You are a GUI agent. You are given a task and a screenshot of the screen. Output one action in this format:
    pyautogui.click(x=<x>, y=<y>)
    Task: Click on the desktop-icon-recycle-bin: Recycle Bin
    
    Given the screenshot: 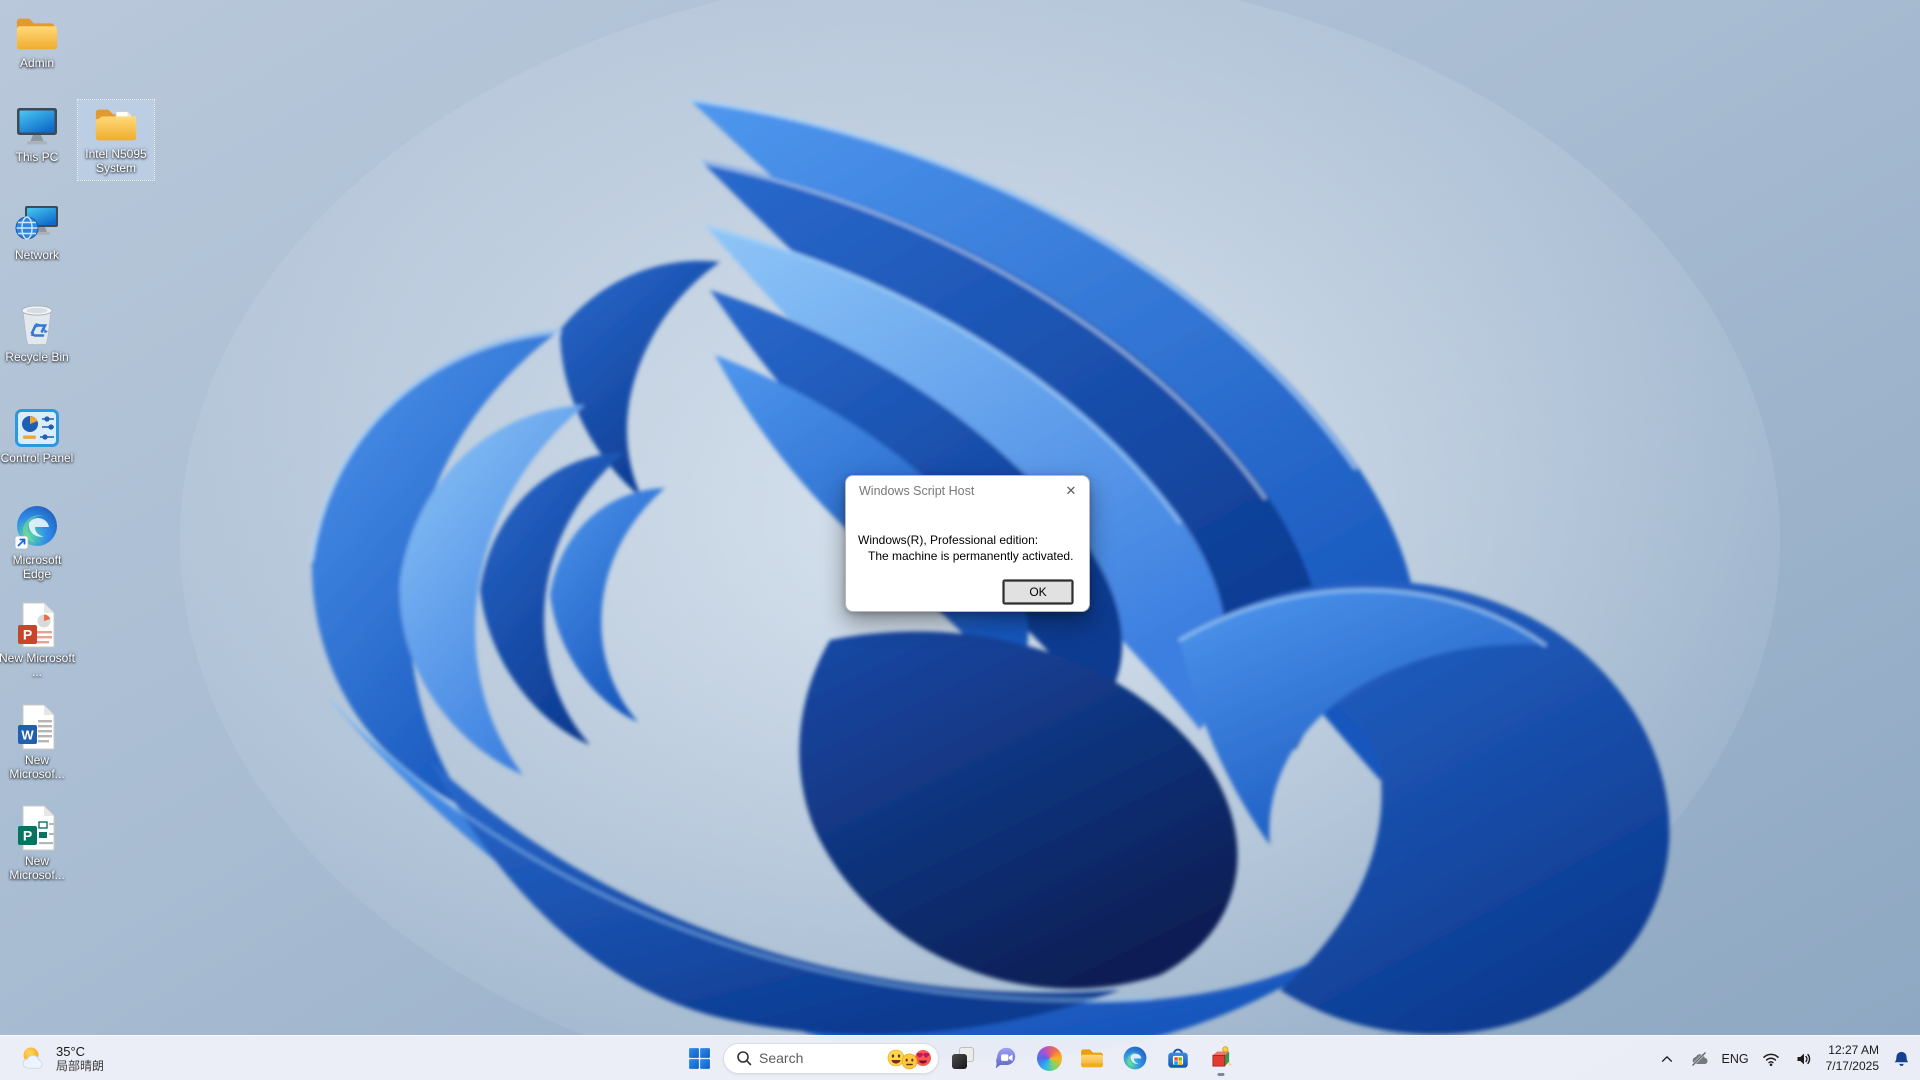 What is the action you would take?
    pyautogui.click(x=37, y=333)
    